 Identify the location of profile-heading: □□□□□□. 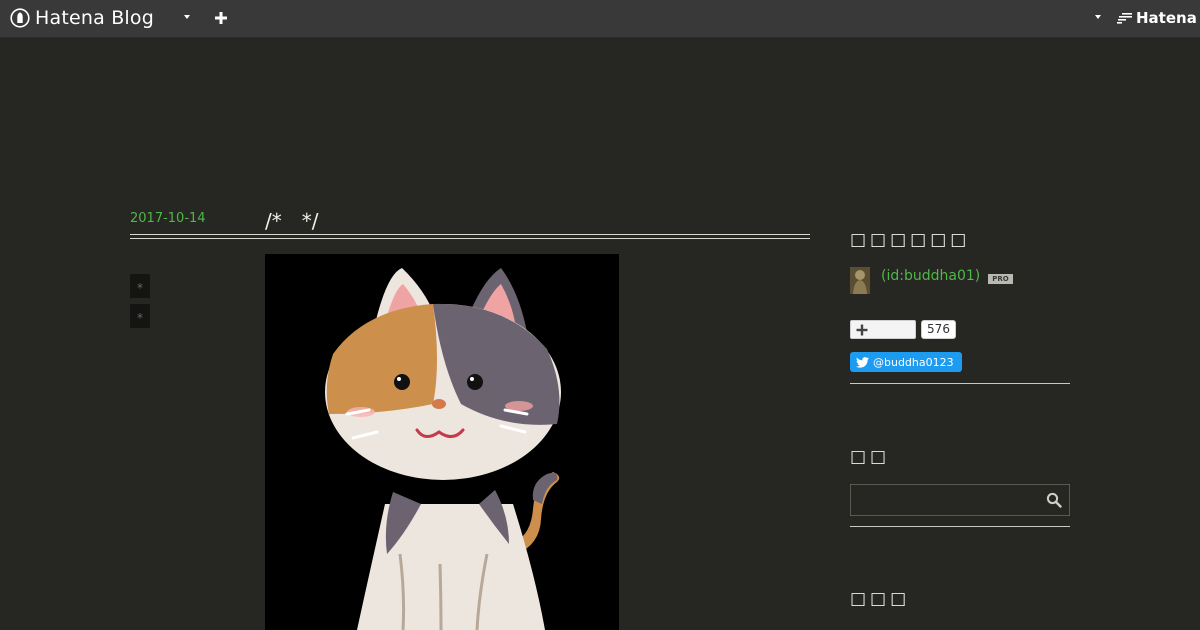
(910, 240).